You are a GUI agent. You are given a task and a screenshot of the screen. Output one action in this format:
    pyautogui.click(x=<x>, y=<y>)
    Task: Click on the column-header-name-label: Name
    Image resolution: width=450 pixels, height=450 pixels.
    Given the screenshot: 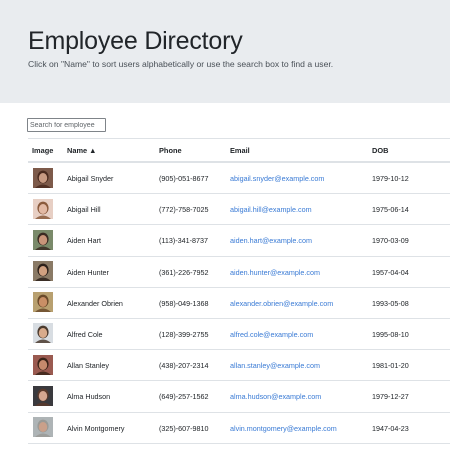 What is the action you would take?
    pyautogui.click(x=77, y=150)
    